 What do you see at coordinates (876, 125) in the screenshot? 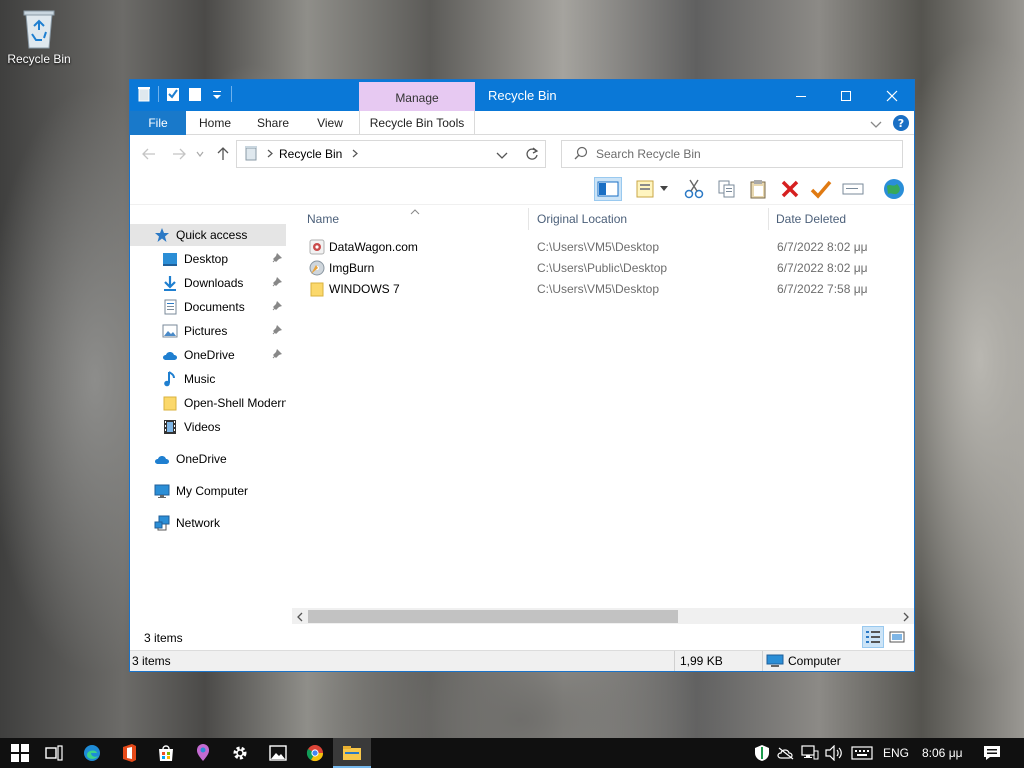
I see `expand-ribbon-icon` at bounding box center [876, 125].